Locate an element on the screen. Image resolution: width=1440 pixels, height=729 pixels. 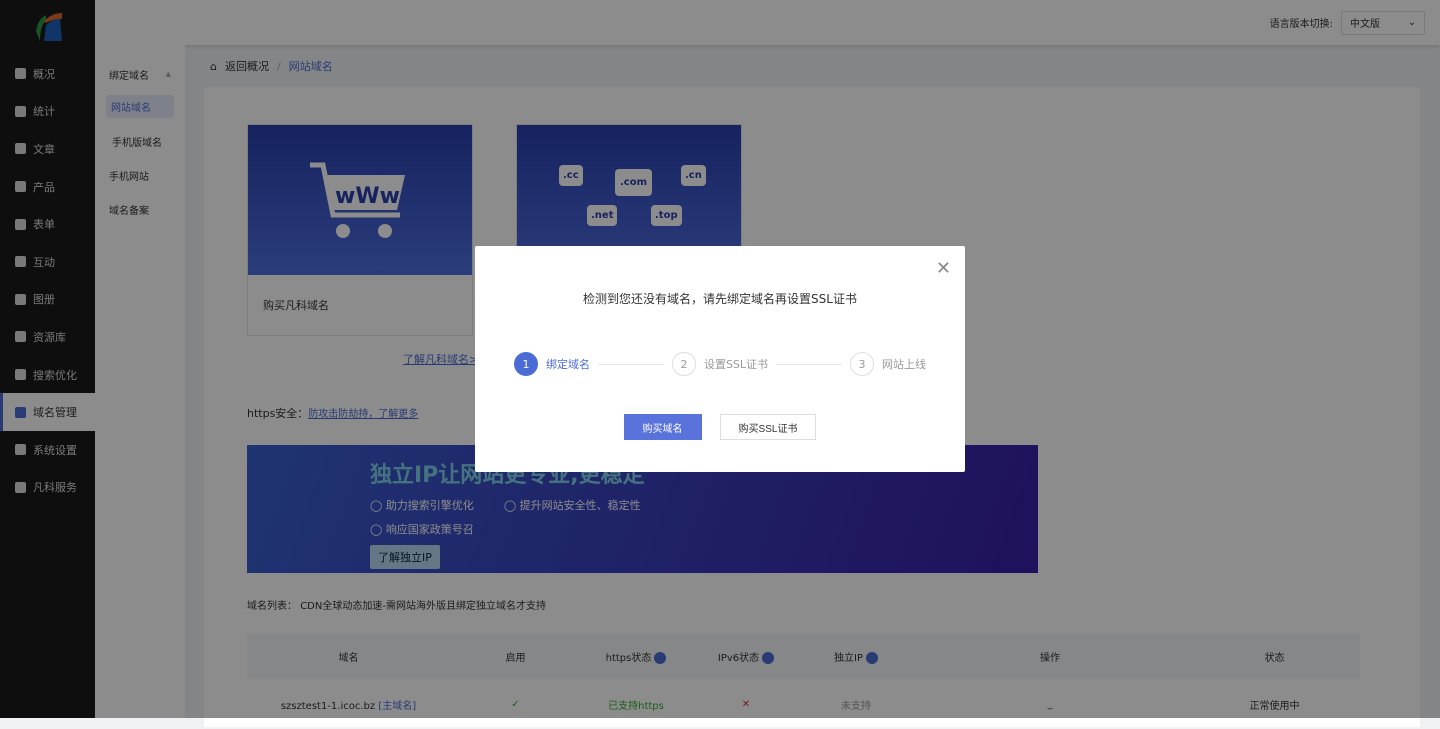
buy-ssl-button: 购买SSL证书 is located at coordinates (768, 427).